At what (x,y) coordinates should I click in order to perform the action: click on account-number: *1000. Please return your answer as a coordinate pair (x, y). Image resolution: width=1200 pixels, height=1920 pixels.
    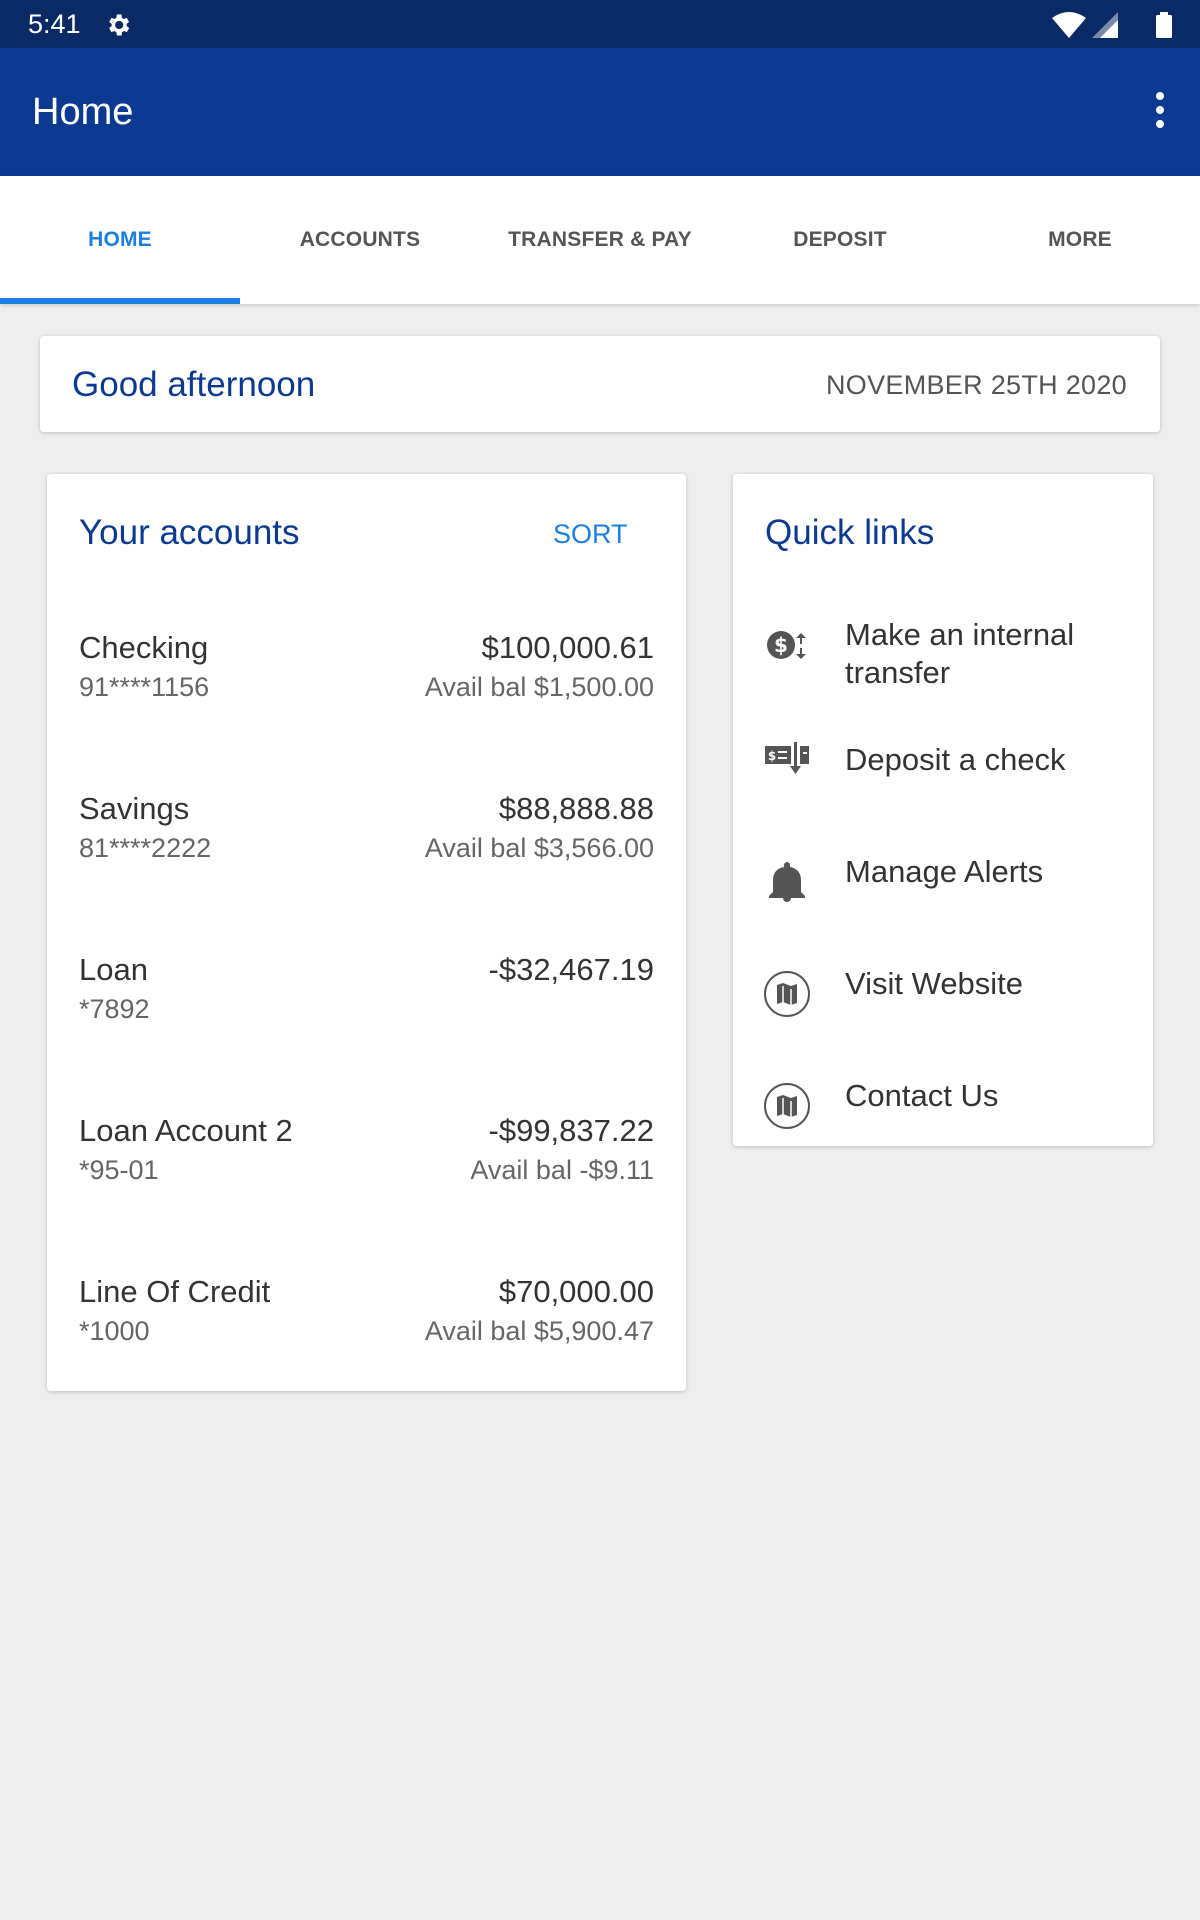
    Looking at the image, I should click on (114, 1331).